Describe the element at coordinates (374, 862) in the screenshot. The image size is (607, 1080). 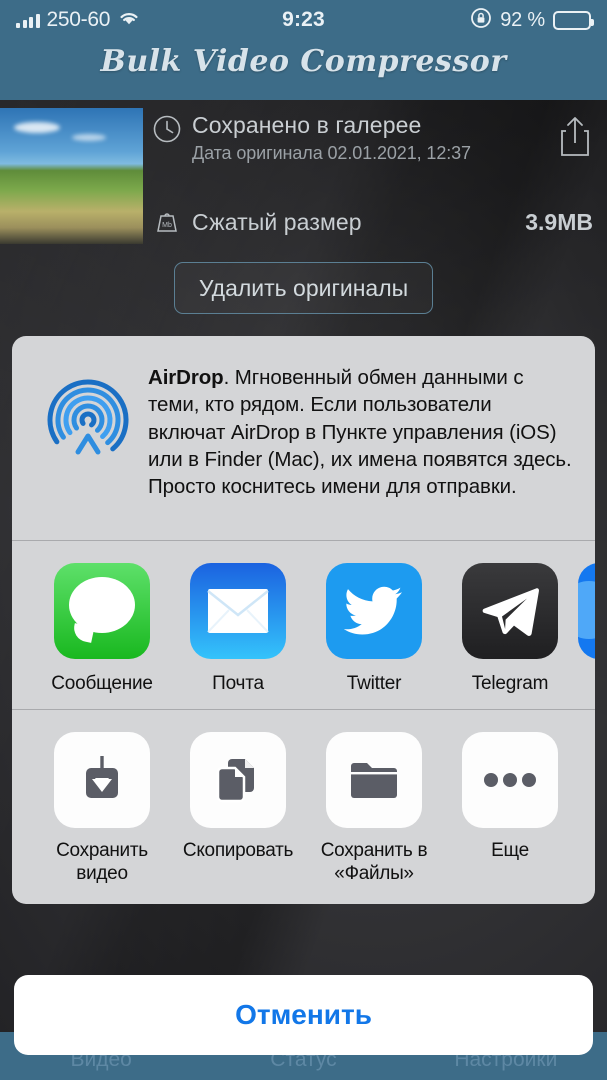
I see `action-label: Сохранить в «Файлы»` at that location.